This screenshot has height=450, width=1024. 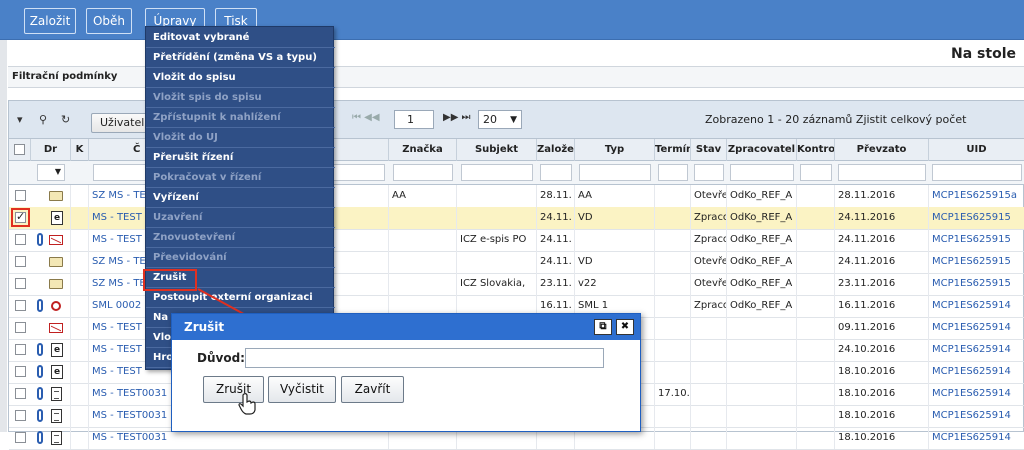 I want to click on total-count-link: Zjistit celkový počet, so click(x=911, y=119).